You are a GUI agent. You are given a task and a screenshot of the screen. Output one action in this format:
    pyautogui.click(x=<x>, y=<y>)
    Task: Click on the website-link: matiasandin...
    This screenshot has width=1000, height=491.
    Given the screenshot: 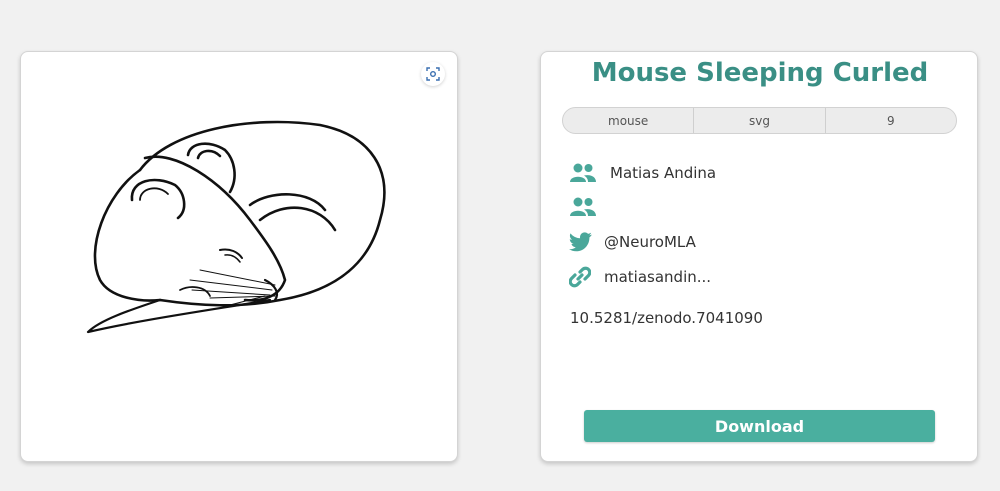 What is the action you would take?
    pyautogui.click(x=657, y=277)
    